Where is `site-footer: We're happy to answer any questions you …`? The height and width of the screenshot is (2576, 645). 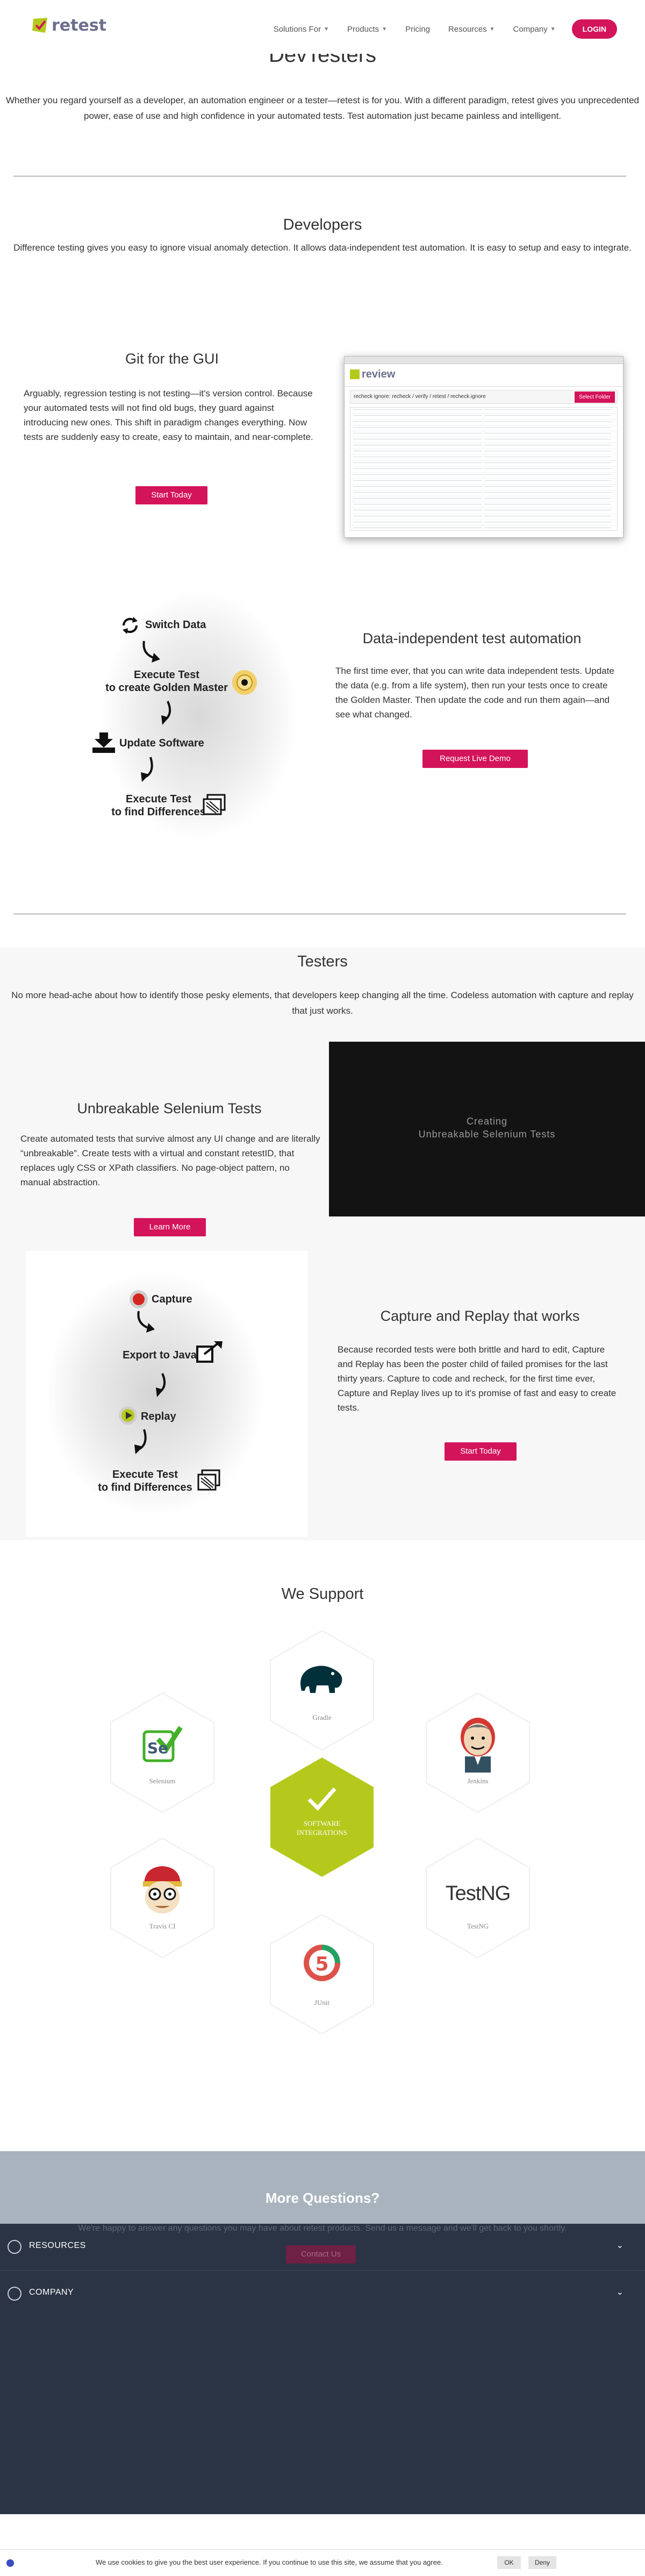 site-footer: We're happy to answer any questions you … is located at coordinates (322, 2369).